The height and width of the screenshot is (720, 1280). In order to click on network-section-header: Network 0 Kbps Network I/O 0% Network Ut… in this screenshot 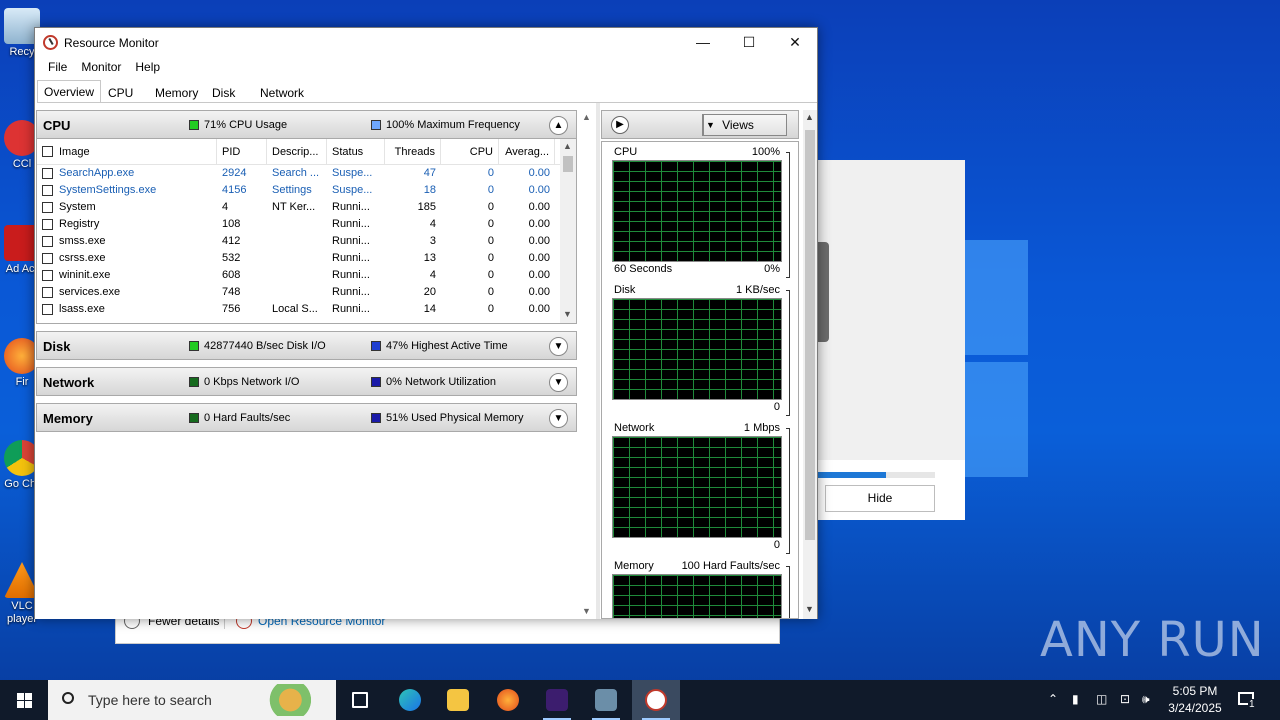, I will do `click(306, 381)`.